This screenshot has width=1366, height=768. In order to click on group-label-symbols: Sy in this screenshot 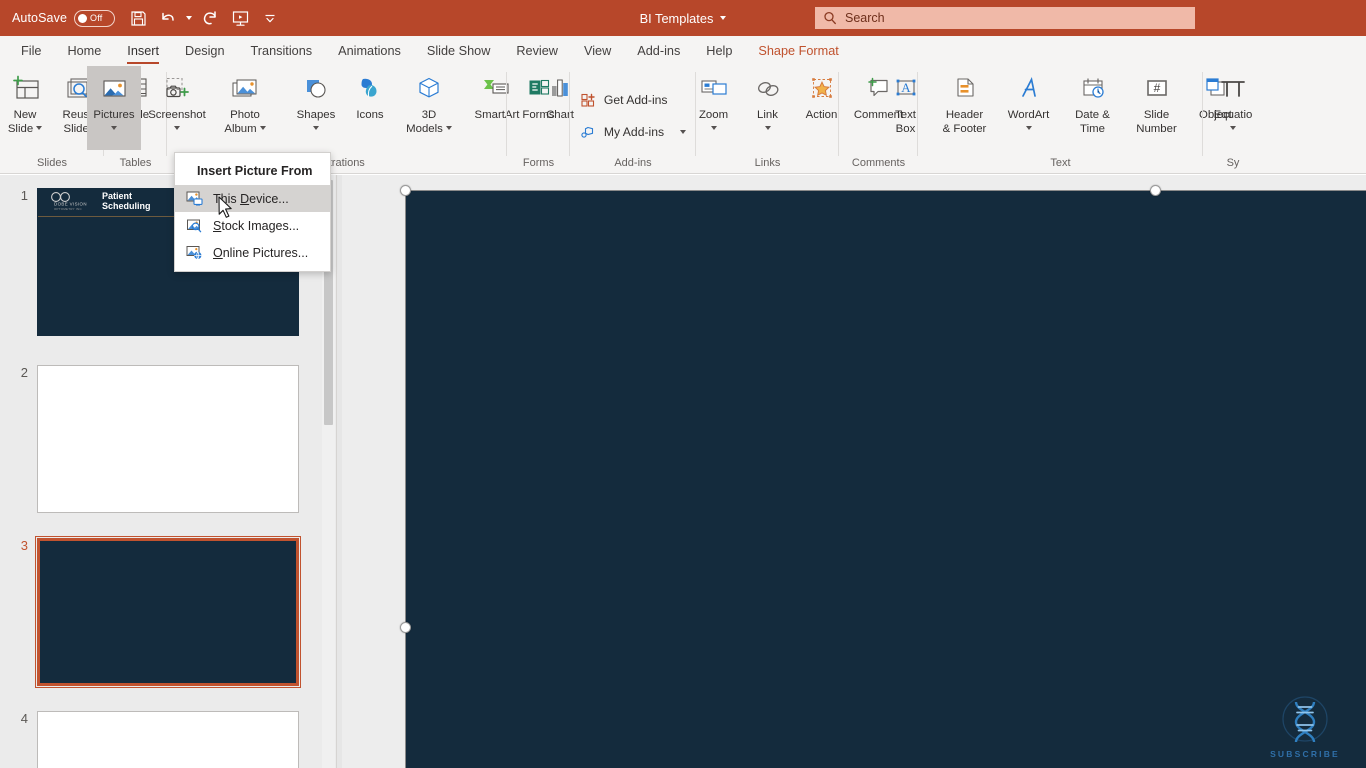, I will do `click(1233, 163)`.